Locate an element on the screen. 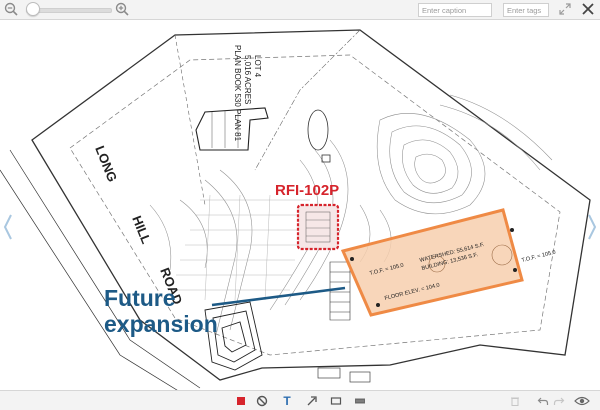 This screenshot has width=600, height=410. parking-area is located at coordinates (340, 291).